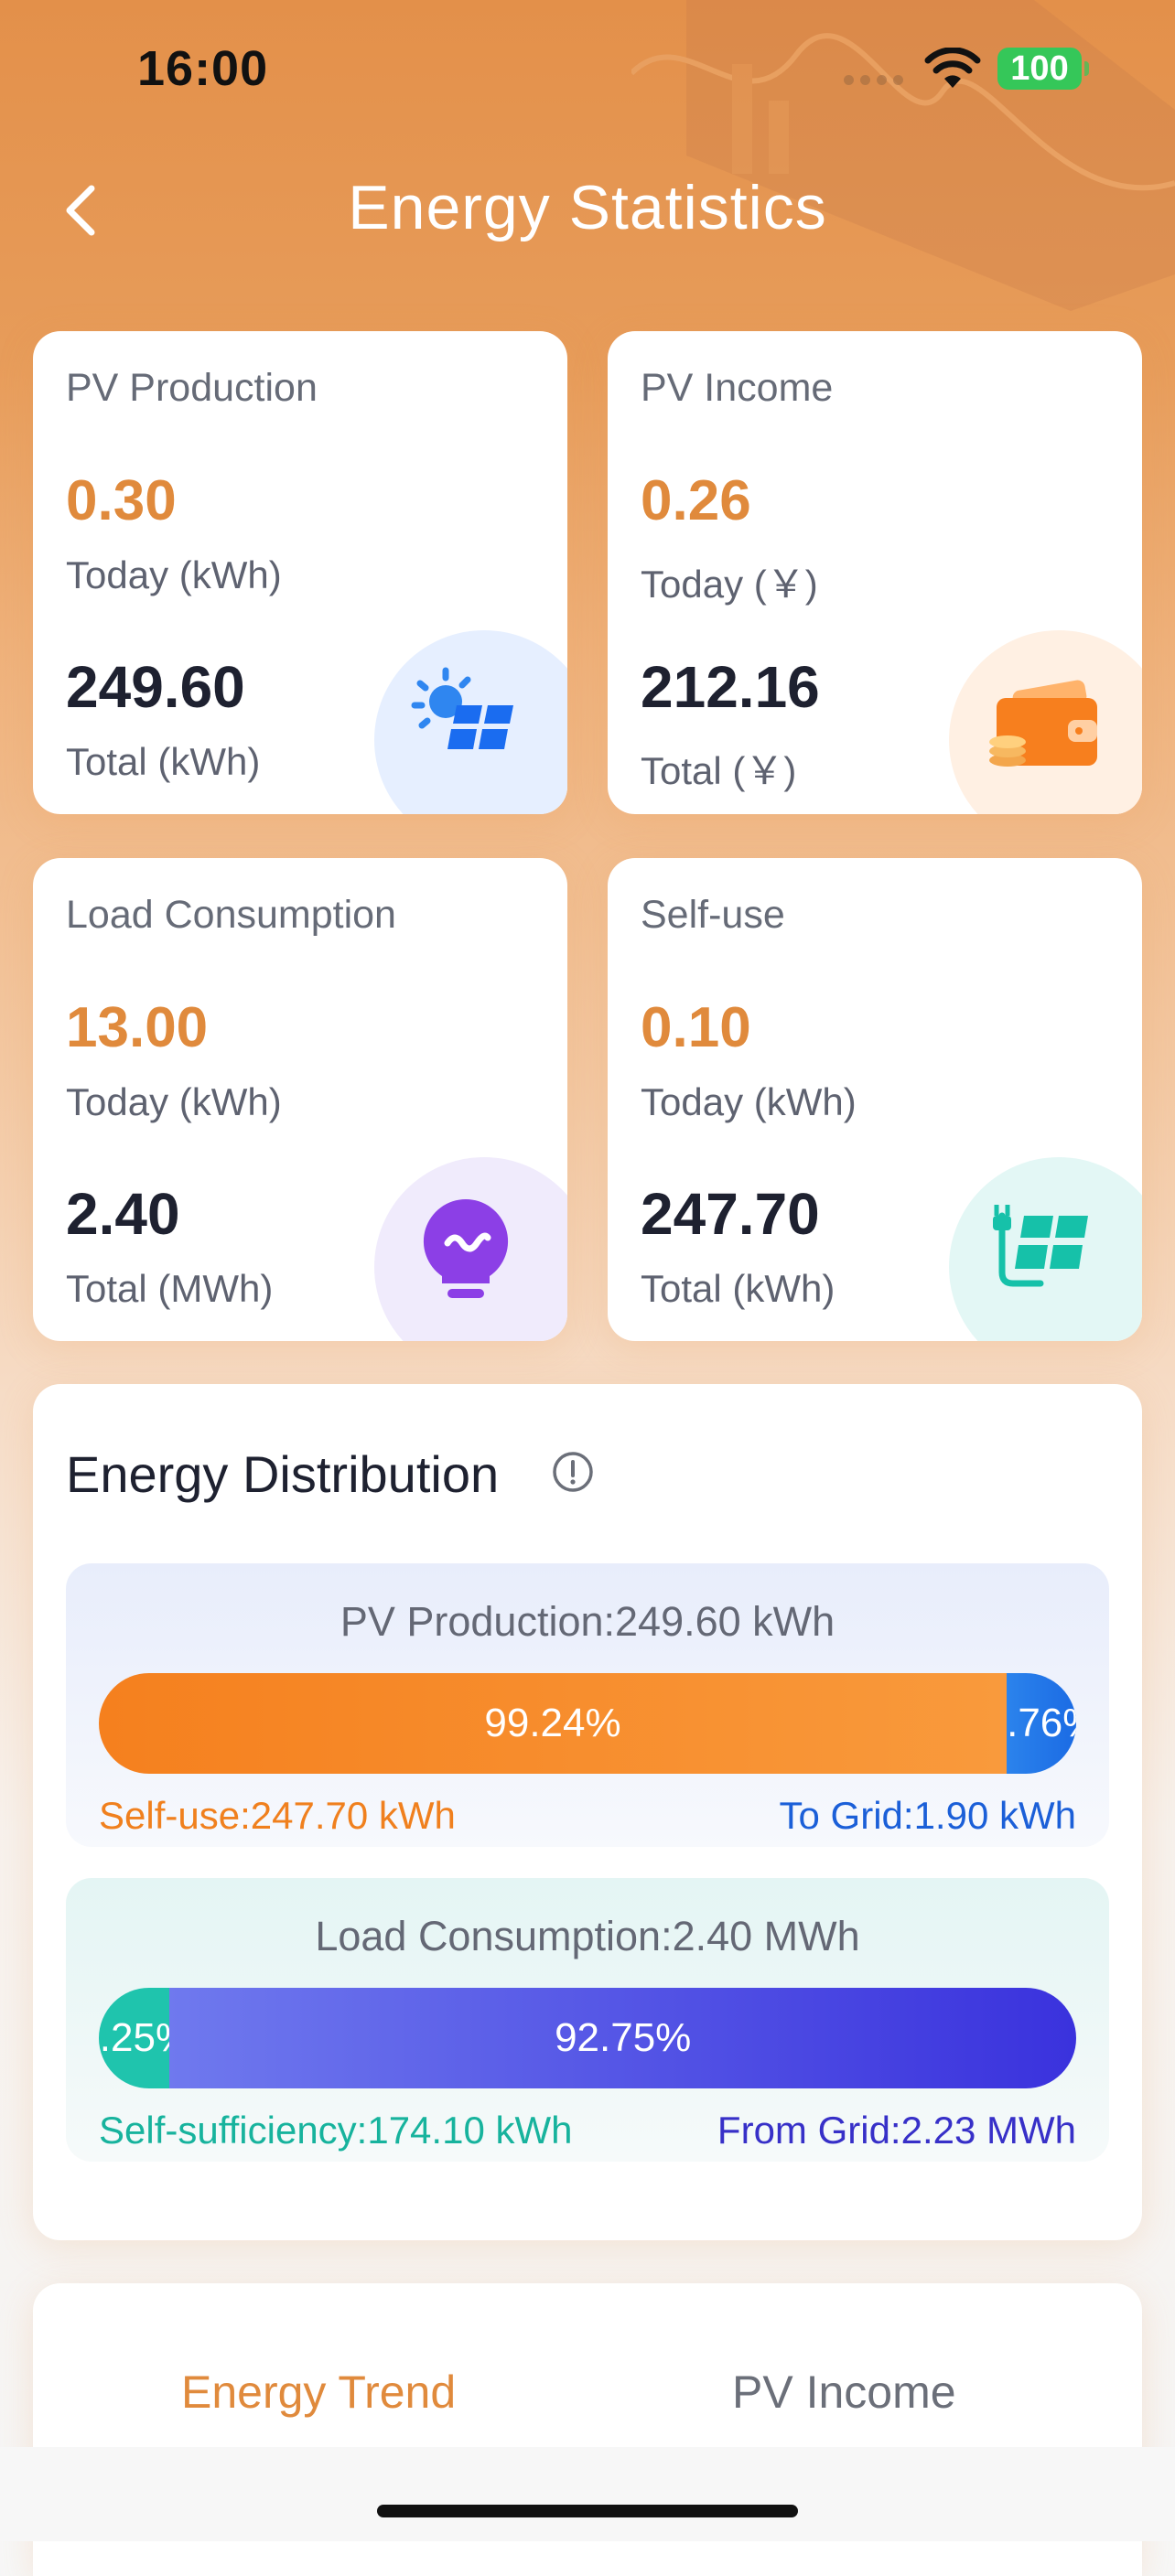 Image resolution: width=1175 pixels, height=2576 pixels. Describe the element at coordinates (134, 2038) in the screenshot. I see `self-sufficiency-segment: 7.25%` at that location.